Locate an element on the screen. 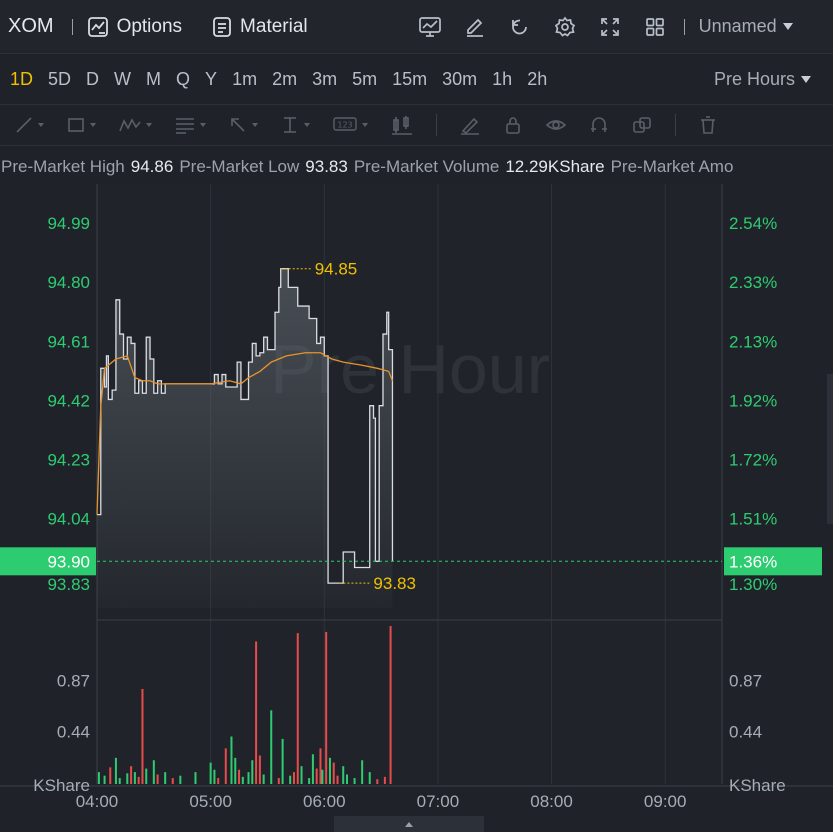 The width and height of the screenshot is (833, 832). interval-15m: 15m is located at coordinates (409, 79).